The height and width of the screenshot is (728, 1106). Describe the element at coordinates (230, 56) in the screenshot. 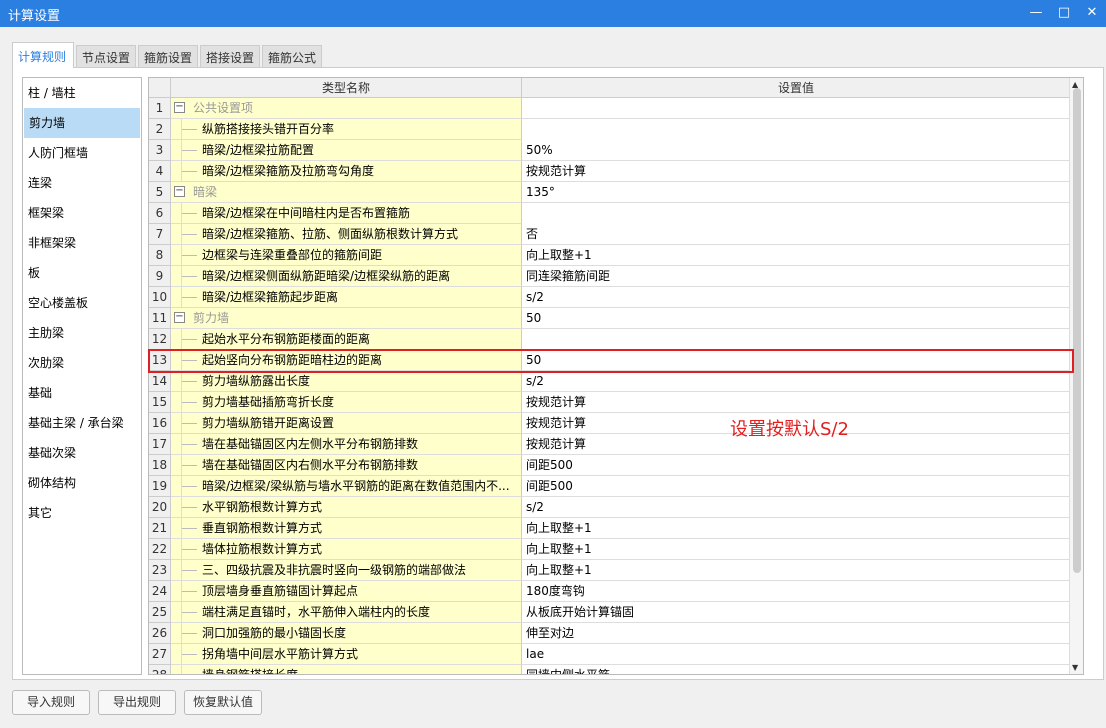

I see `tab-3: 搭接设置` at that location.